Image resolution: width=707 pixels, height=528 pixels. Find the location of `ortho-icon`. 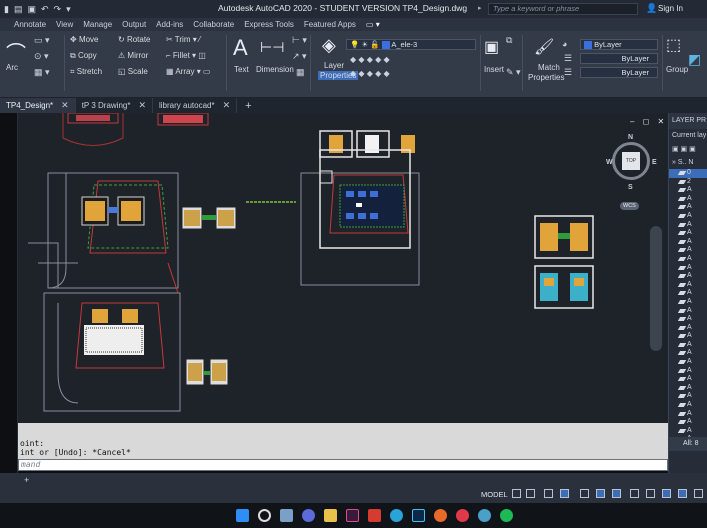

ortho-icon is located at coordinates (548, 493).